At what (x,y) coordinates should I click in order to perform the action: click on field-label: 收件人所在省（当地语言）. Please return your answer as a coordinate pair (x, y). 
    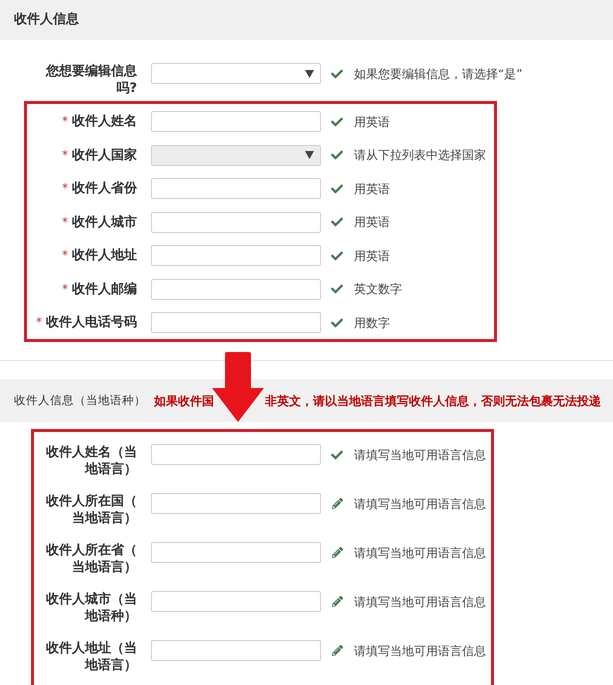
    Looking at the image, I should click on (91, 559).